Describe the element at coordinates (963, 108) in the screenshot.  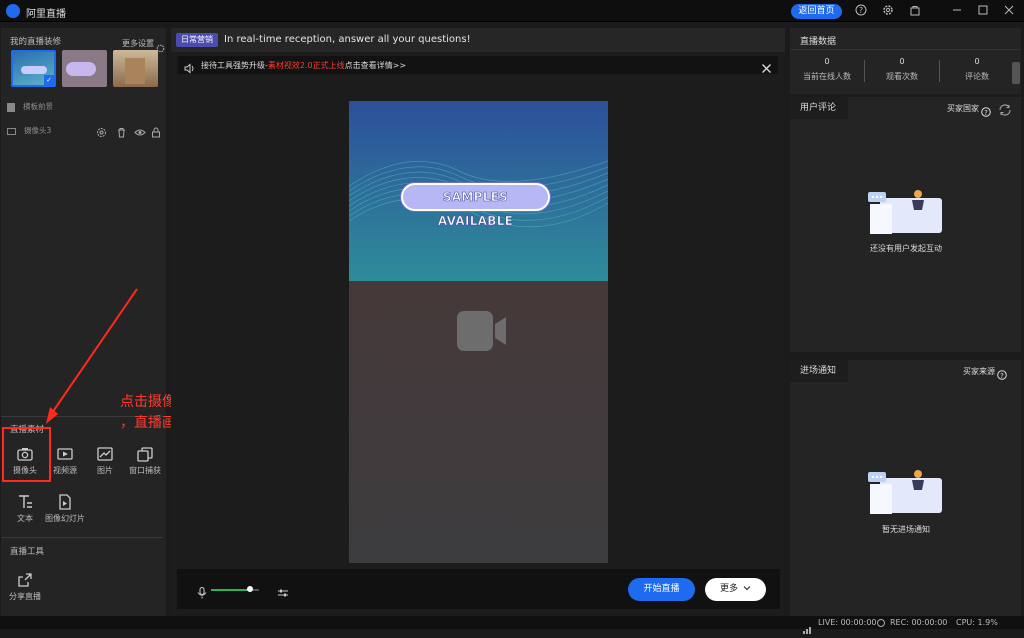
I see `buyer-country-label: 买家国家` at that location.